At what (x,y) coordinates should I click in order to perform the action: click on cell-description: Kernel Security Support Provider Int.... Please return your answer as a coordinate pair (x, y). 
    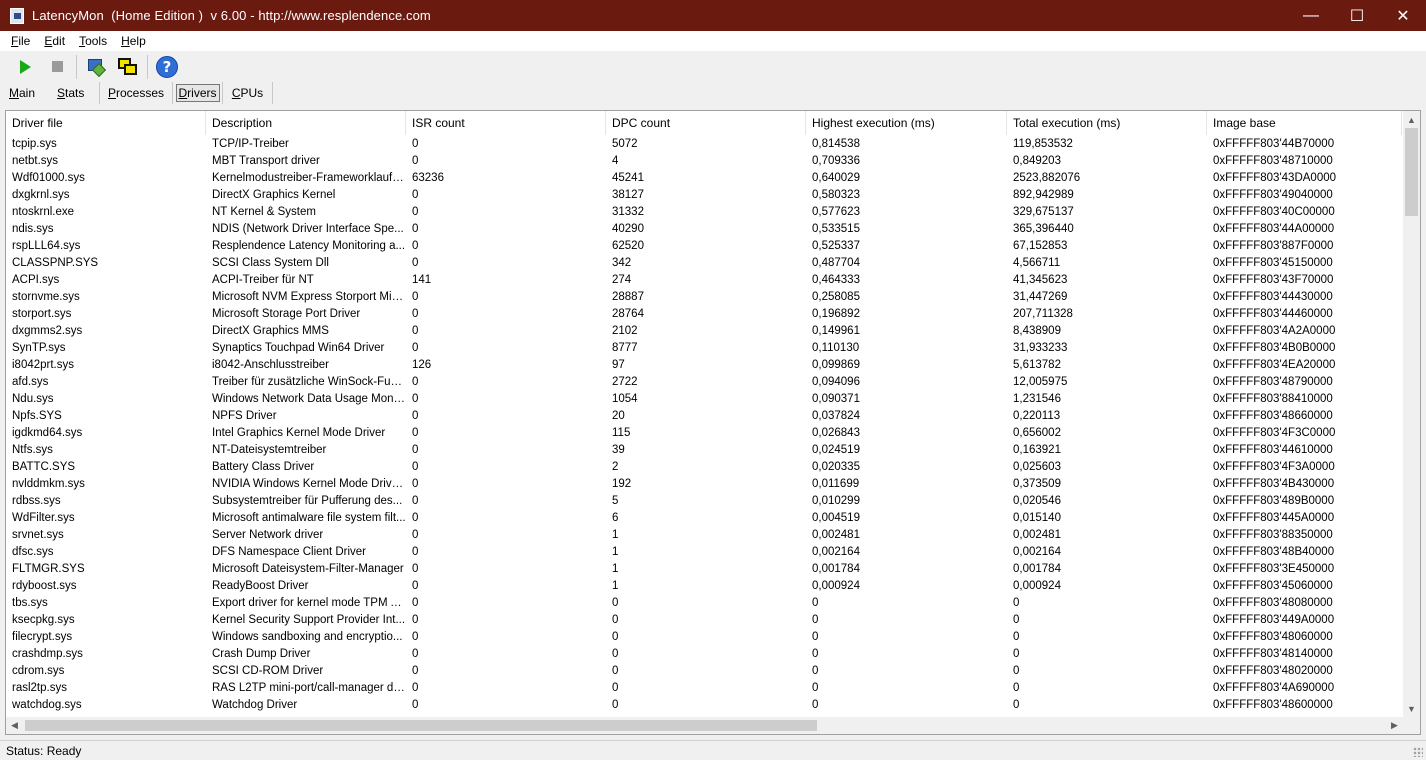
    Looking at the image, I should click on (309, 620).